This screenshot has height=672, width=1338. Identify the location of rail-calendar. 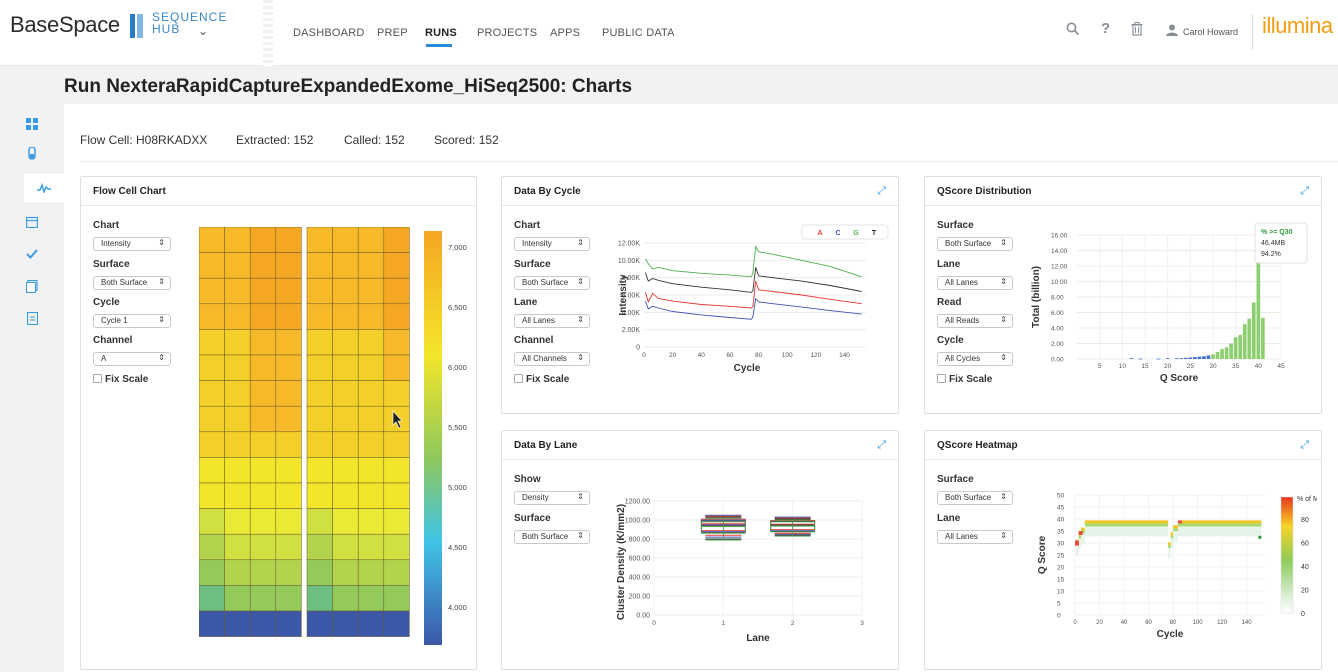
(32, 222).